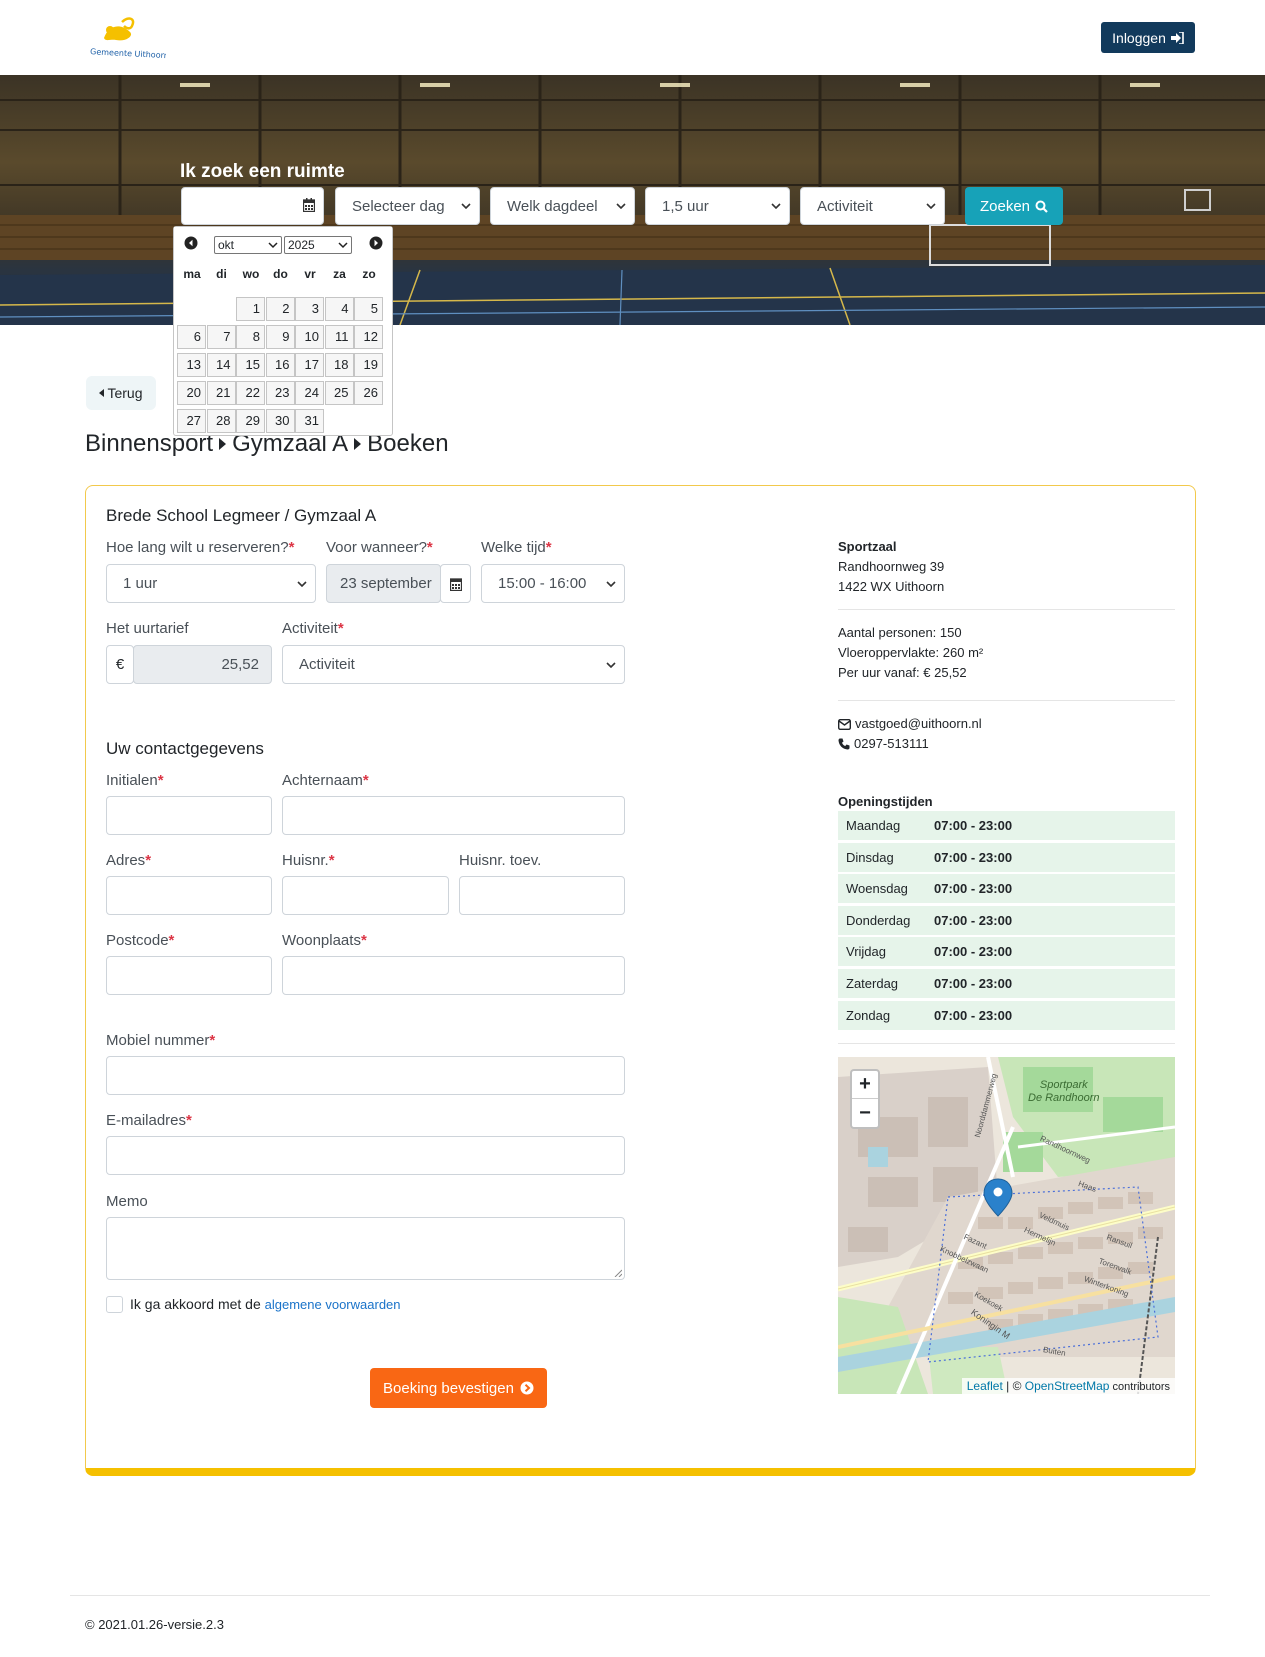  I want to click on next-month-icon, so click(376, 243).